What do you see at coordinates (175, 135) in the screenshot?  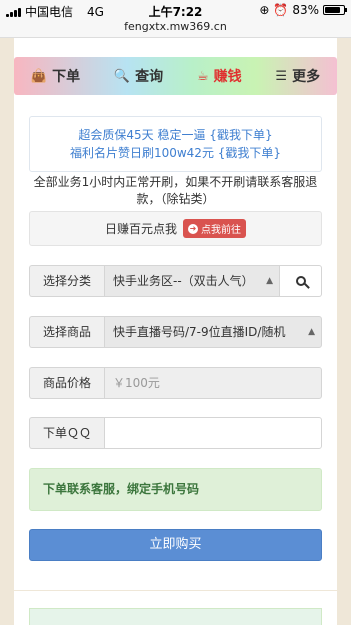 I see `notice-link-1: 超会质保45天 稳定一逼 {戳我下单}` at bounding box center [175, 135].